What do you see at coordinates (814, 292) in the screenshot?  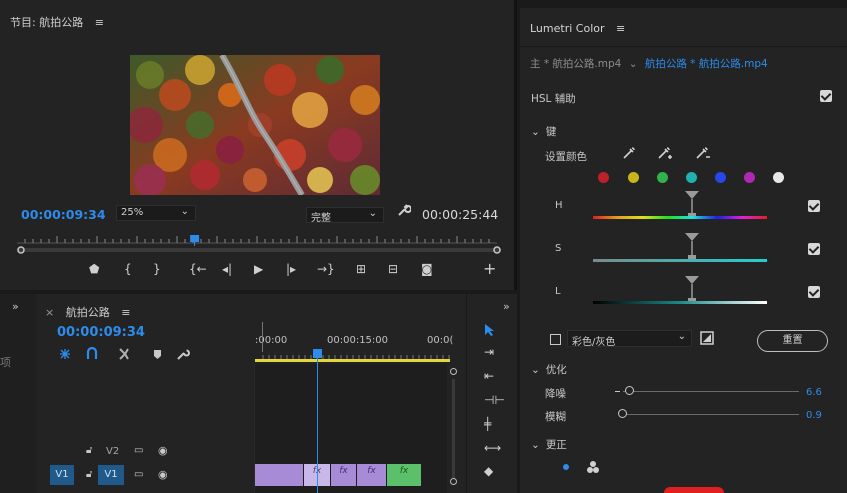 I see `l-enable-checkbox` at bounding box center [814, 292].